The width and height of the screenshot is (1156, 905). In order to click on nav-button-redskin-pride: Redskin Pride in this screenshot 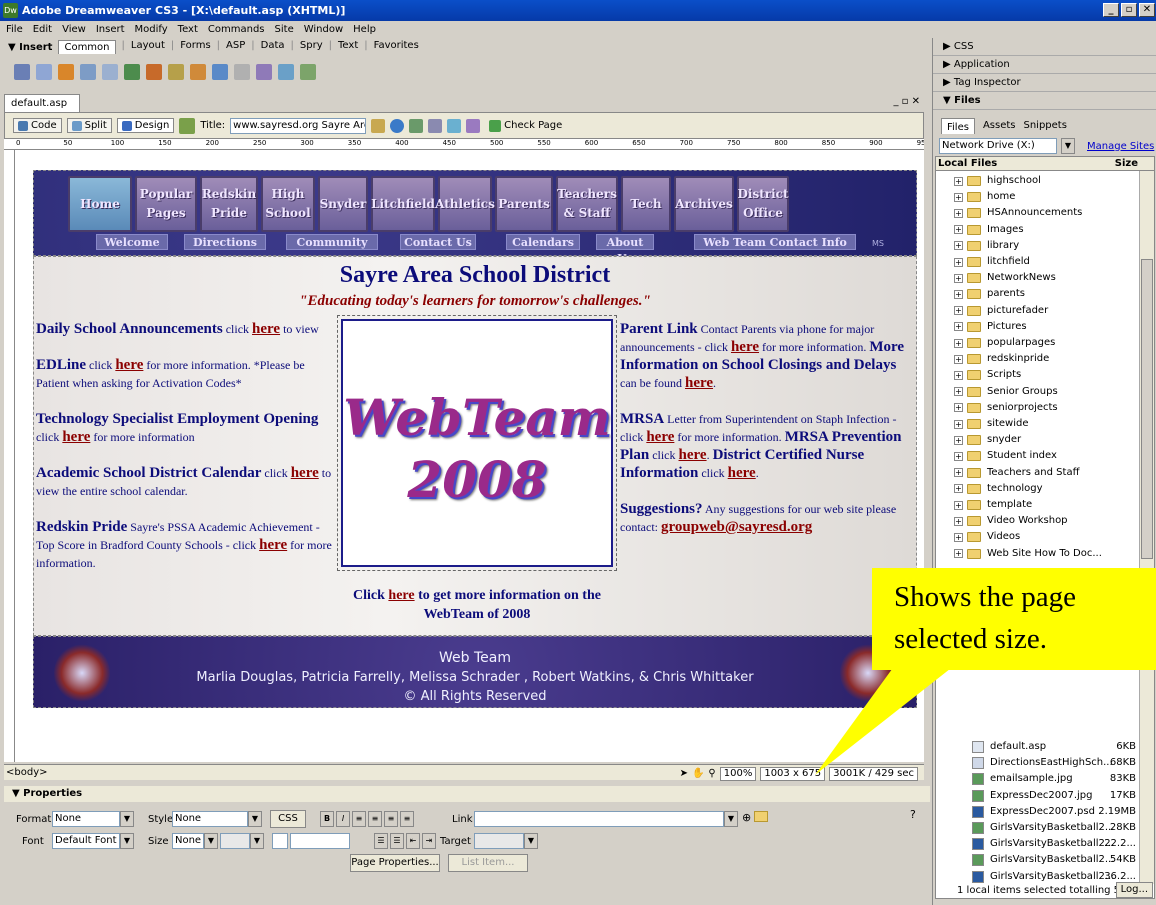, I will do `click(229, 204)`.